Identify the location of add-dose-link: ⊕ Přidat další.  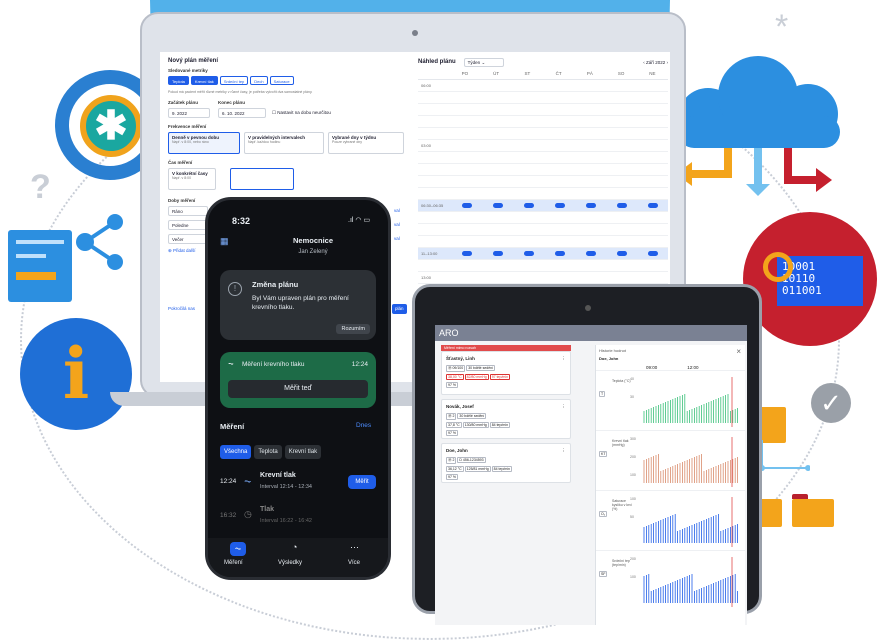
(182, 251).